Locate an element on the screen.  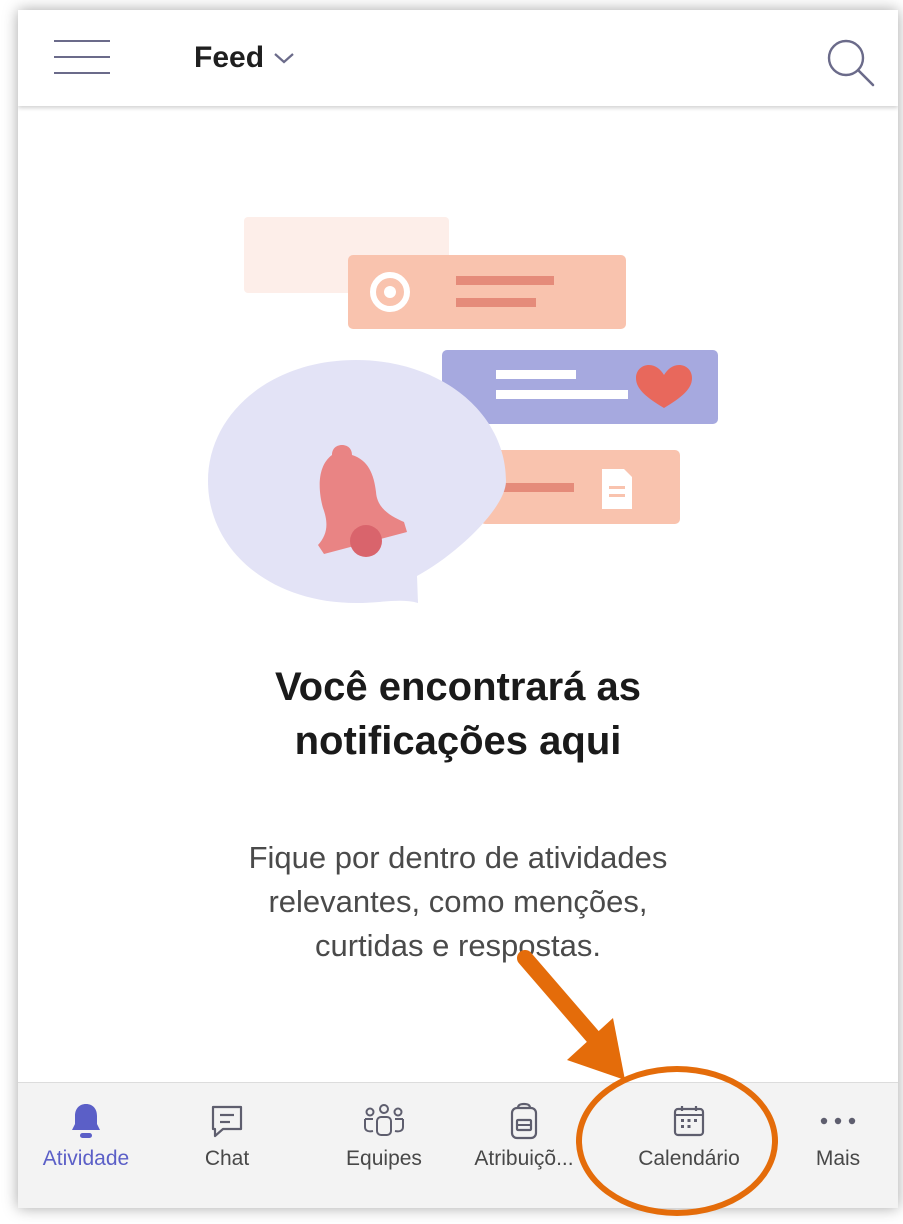
tab-atividade: Atividade is located at coordinates (86, 1145).